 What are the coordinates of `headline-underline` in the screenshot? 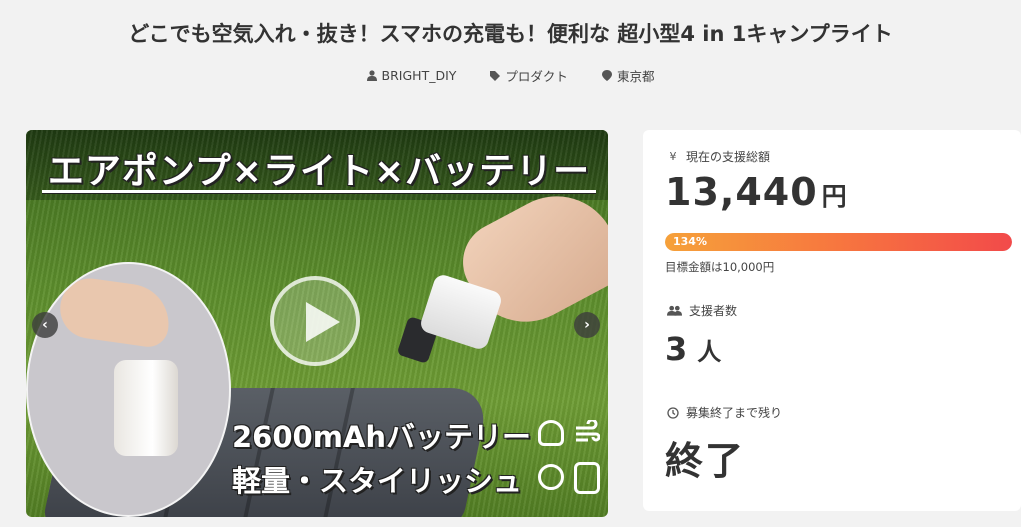 It's located at (319, 191).